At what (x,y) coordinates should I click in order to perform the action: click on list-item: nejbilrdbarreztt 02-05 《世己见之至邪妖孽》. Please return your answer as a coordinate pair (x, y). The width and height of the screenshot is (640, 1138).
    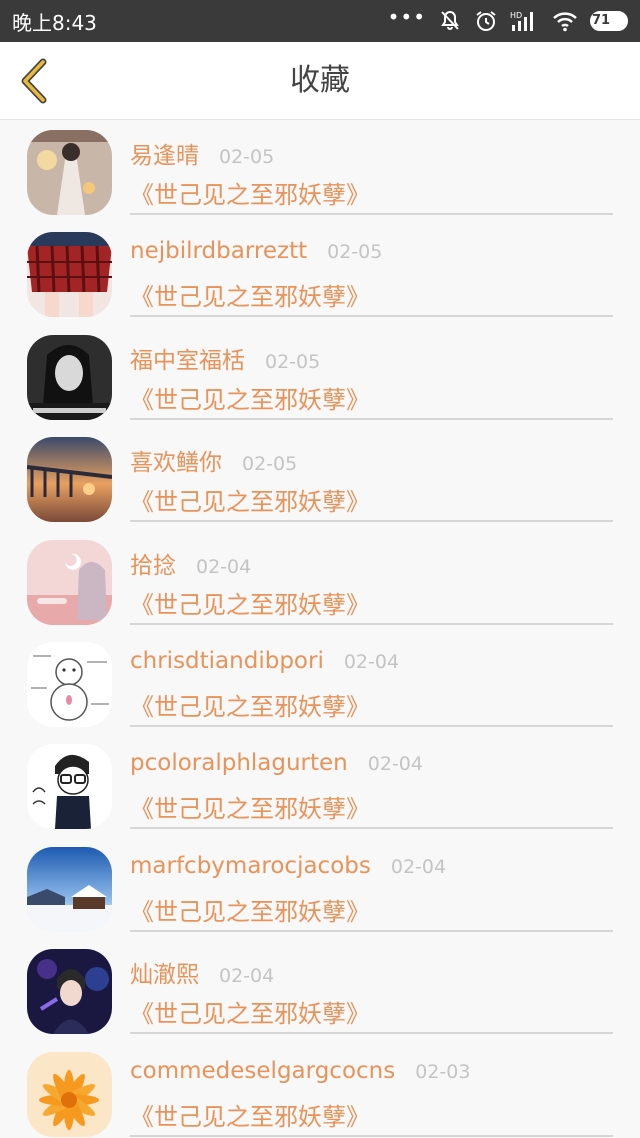
    Looking at the image, I should click on (320, 273).